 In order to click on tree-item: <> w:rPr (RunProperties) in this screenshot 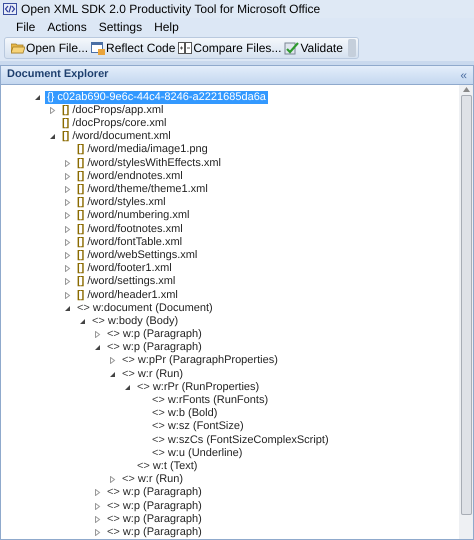, I will do `click(198, 387)`.